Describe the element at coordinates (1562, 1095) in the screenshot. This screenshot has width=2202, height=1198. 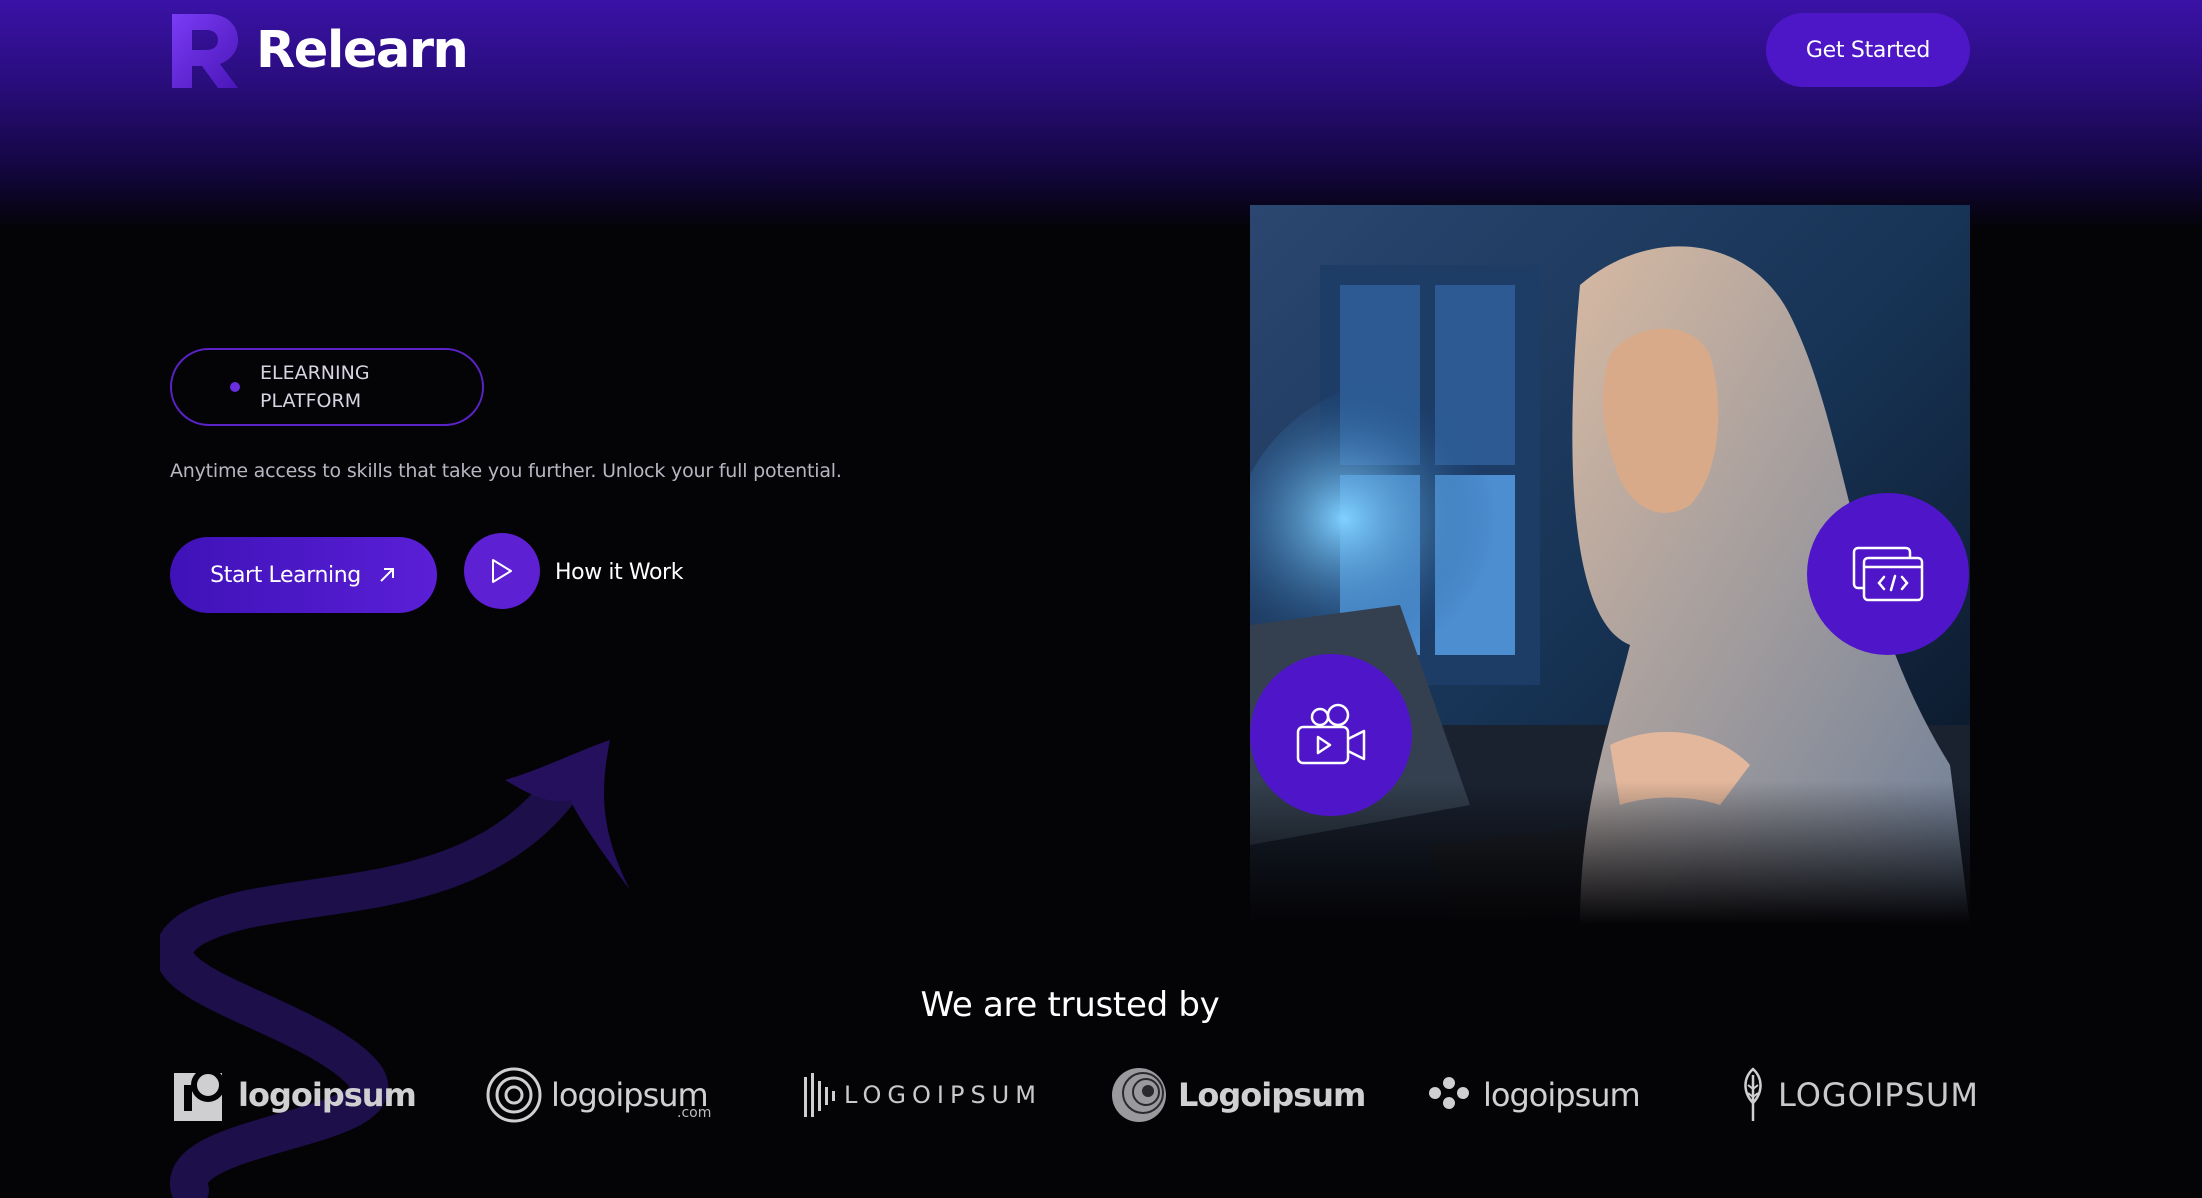
I see `partner-logo-5-text: logoipsum` at that location.